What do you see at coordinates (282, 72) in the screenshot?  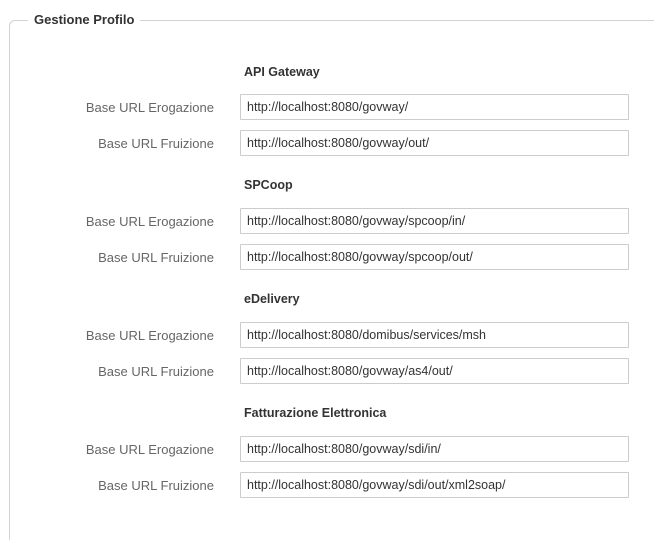 I see `section-title-api-gateway: API Gateway` at bounding box center [282, 72].